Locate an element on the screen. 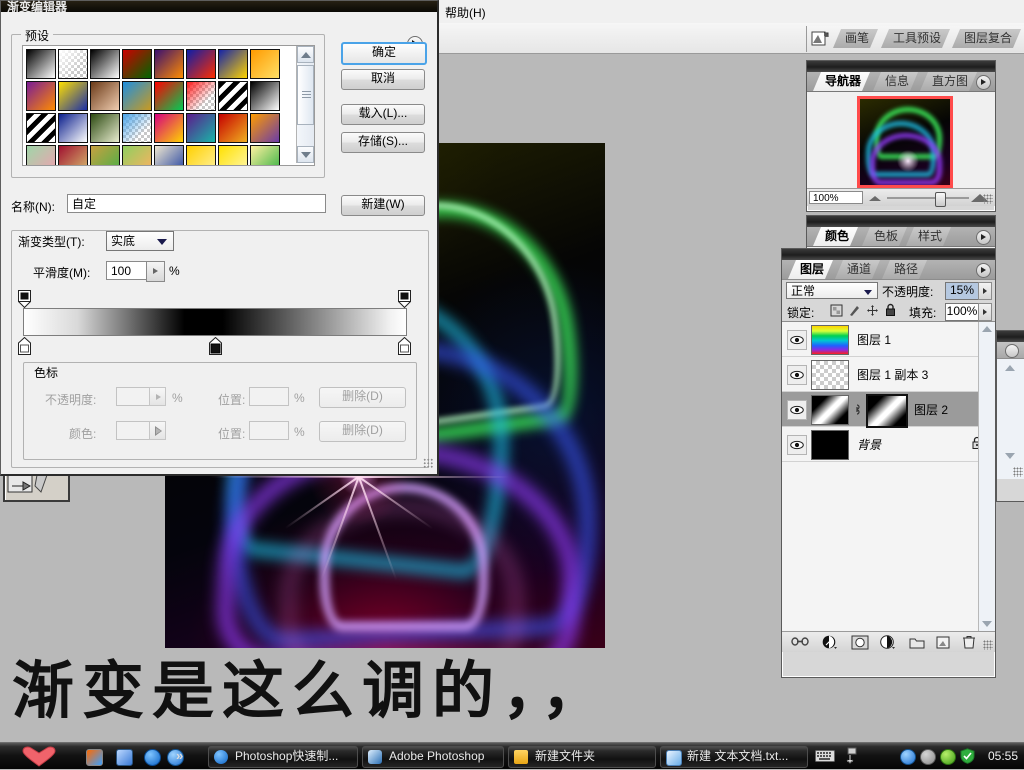 This screenshot has height=770, width=1024. dialog-resize-grip is located at coordinates (428, 463).